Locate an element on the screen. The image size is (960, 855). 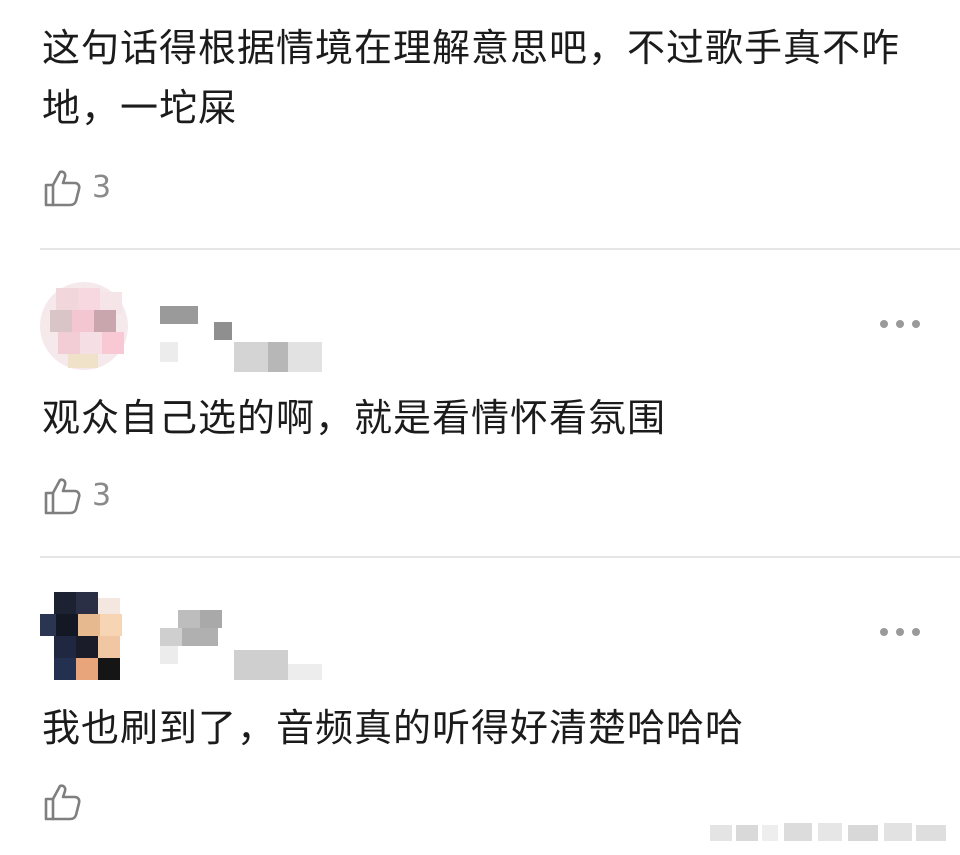
comment-text: 观众自己选的啊，就是看情怀看氛围 is located at coordinates (354, 418).